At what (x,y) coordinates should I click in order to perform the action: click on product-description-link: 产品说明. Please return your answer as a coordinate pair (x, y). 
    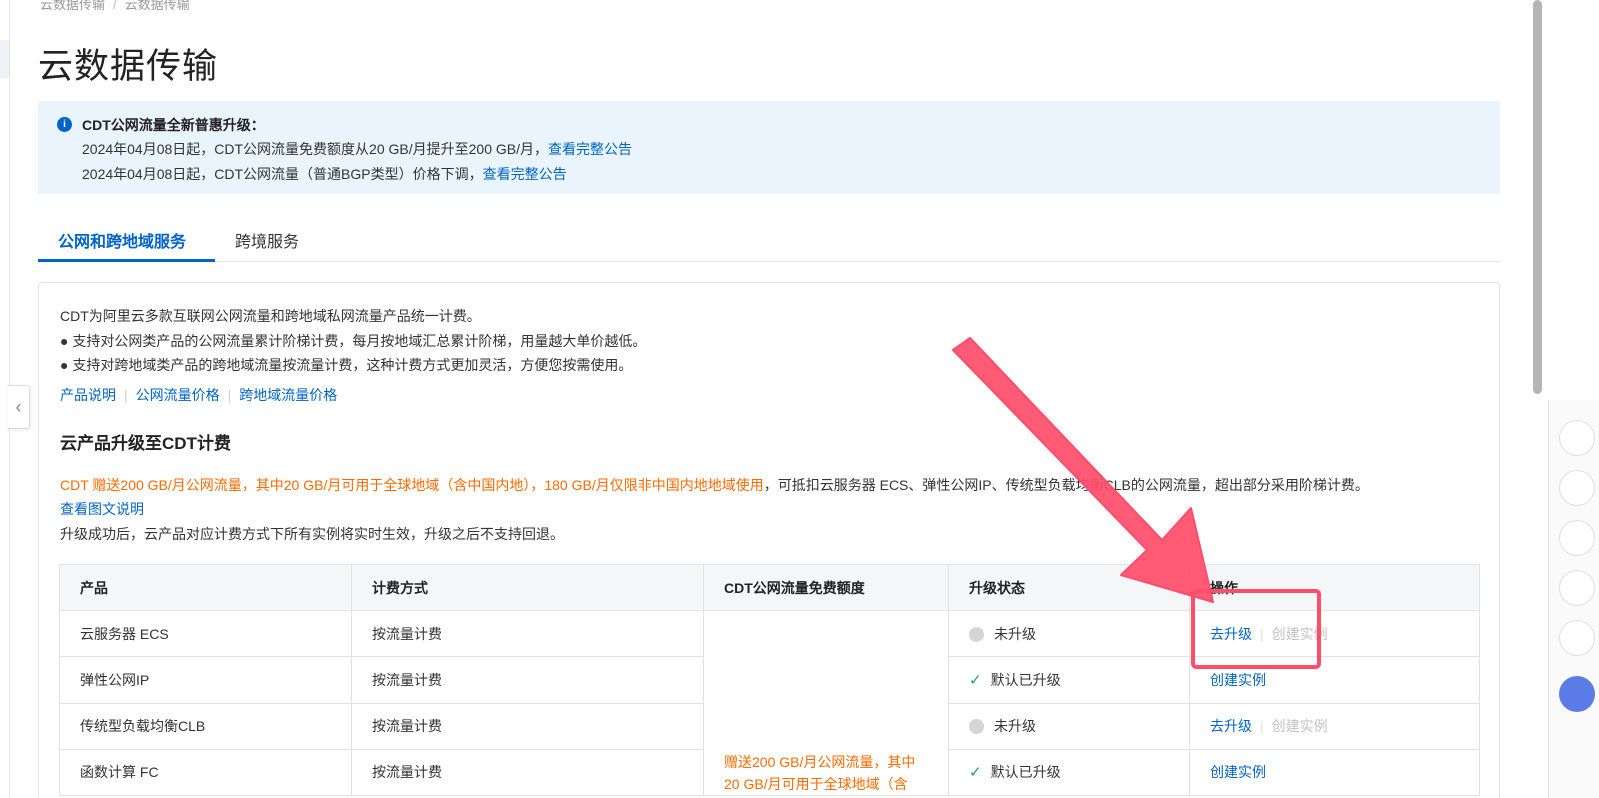
    Looking at the image, I should click on (88, 395).